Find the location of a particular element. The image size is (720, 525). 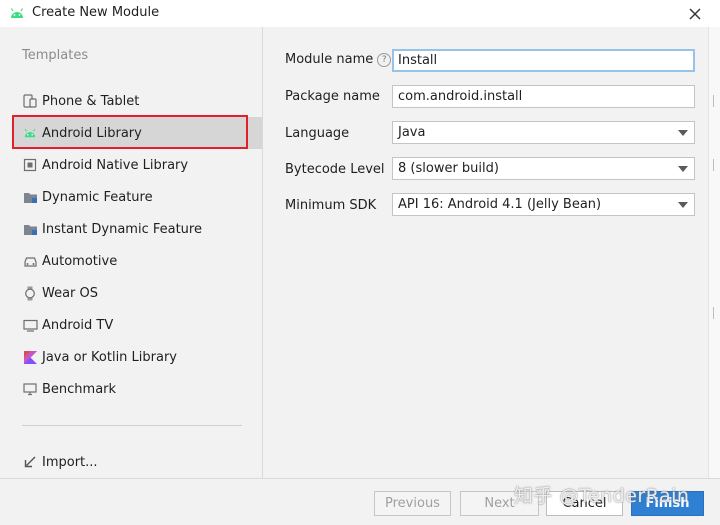

minimum-sdk-select: API 16: Android 4.1 (Jelly Bean) is located at coordinates (543, 204).